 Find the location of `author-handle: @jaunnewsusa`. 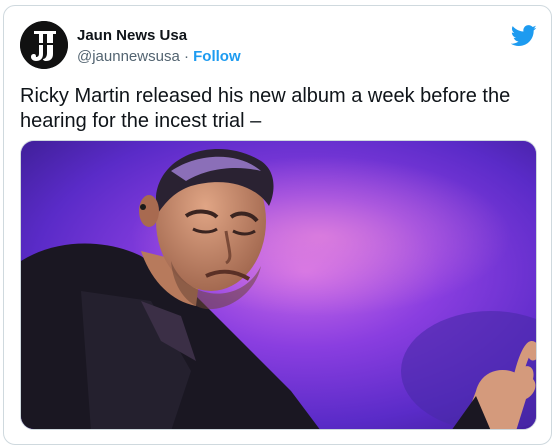

author-handle: @jaunnewsusa is located at coordinates (128, 56).